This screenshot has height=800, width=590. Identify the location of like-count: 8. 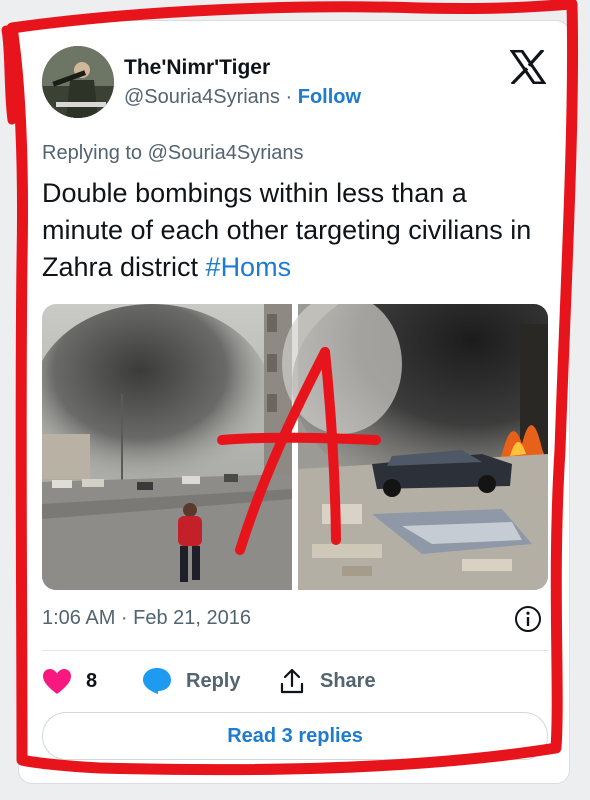
(92, 680).